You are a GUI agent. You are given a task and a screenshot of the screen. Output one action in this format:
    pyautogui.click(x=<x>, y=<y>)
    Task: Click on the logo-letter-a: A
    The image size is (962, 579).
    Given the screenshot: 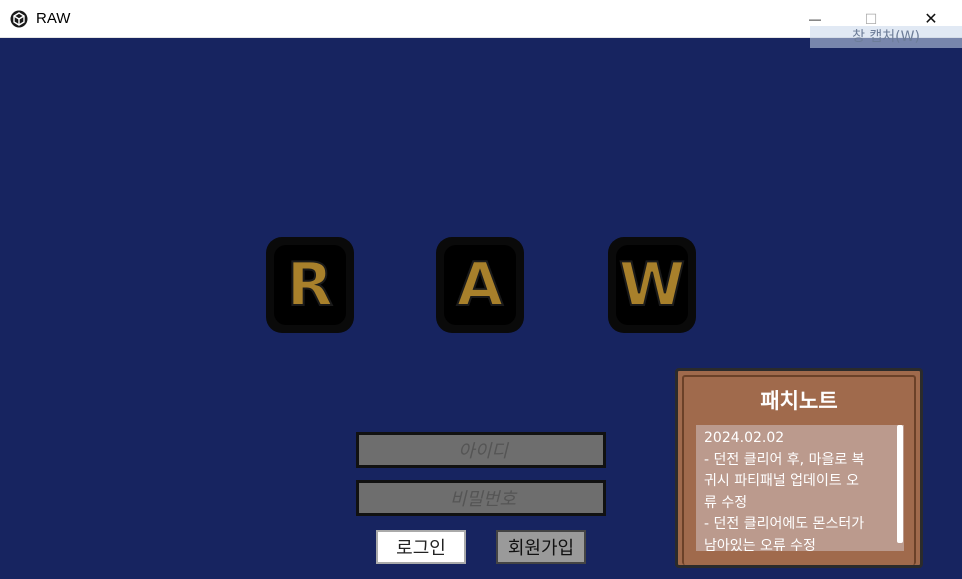 What is the action you would take?
    pyautogui.click(x=480, y=285)
    